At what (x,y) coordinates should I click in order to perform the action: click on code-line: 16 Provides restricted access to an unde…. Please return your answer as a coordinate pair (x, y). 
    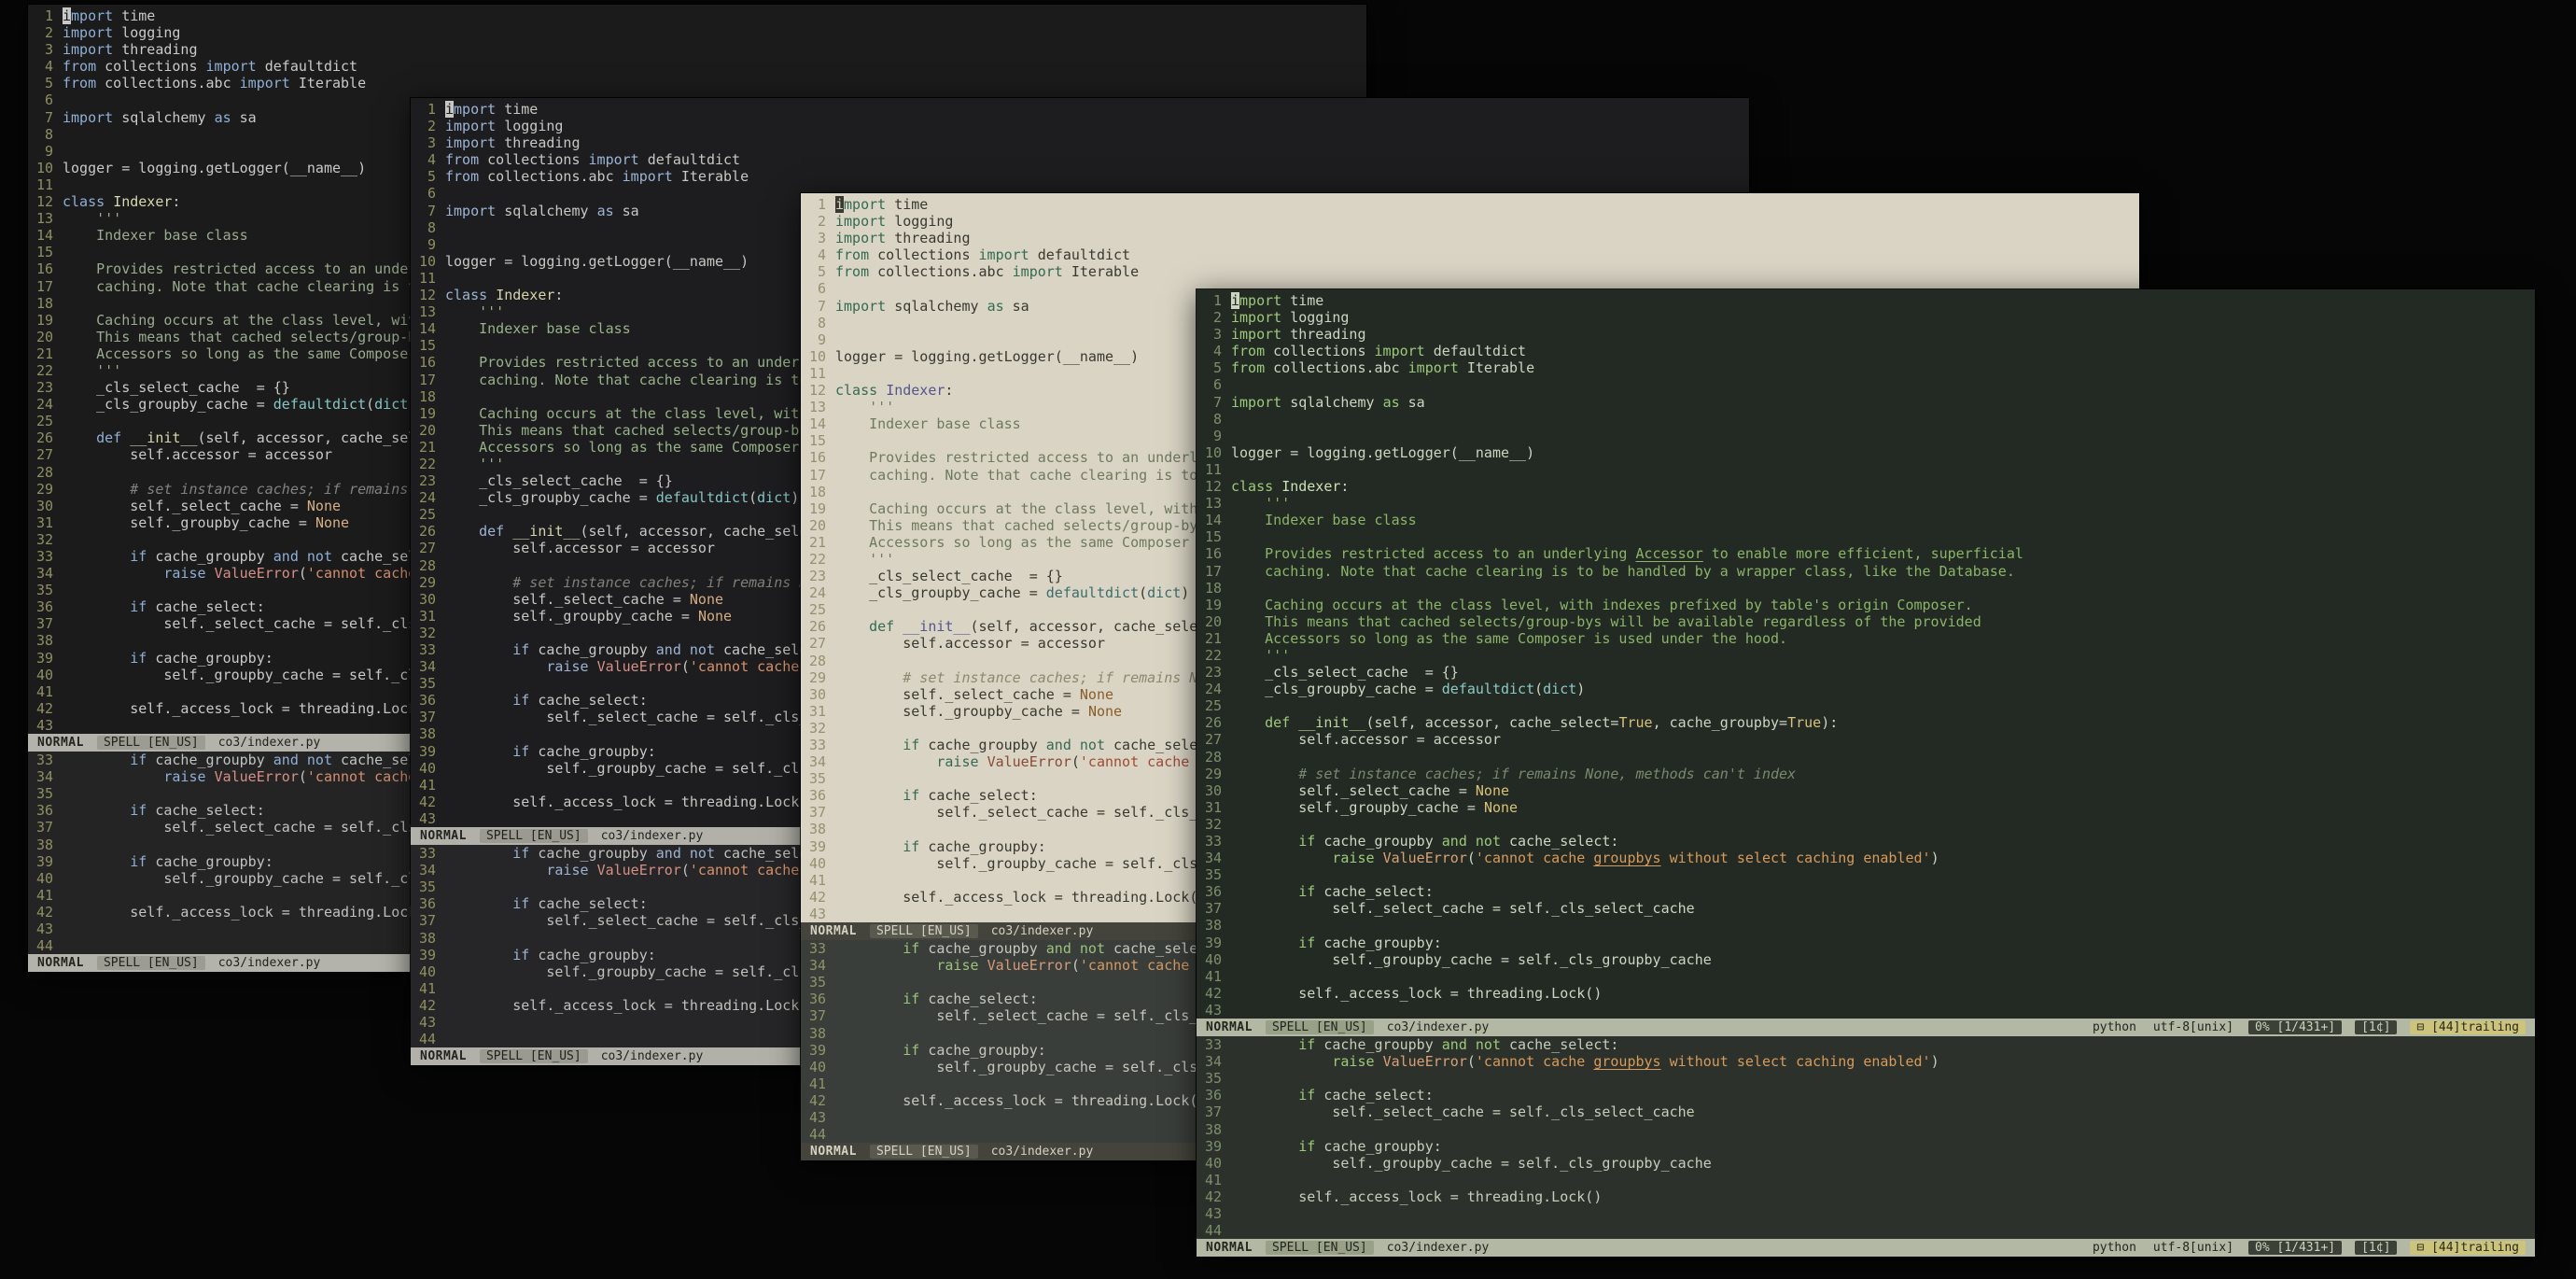
    Looking at the image, I should click on (1866, 553).